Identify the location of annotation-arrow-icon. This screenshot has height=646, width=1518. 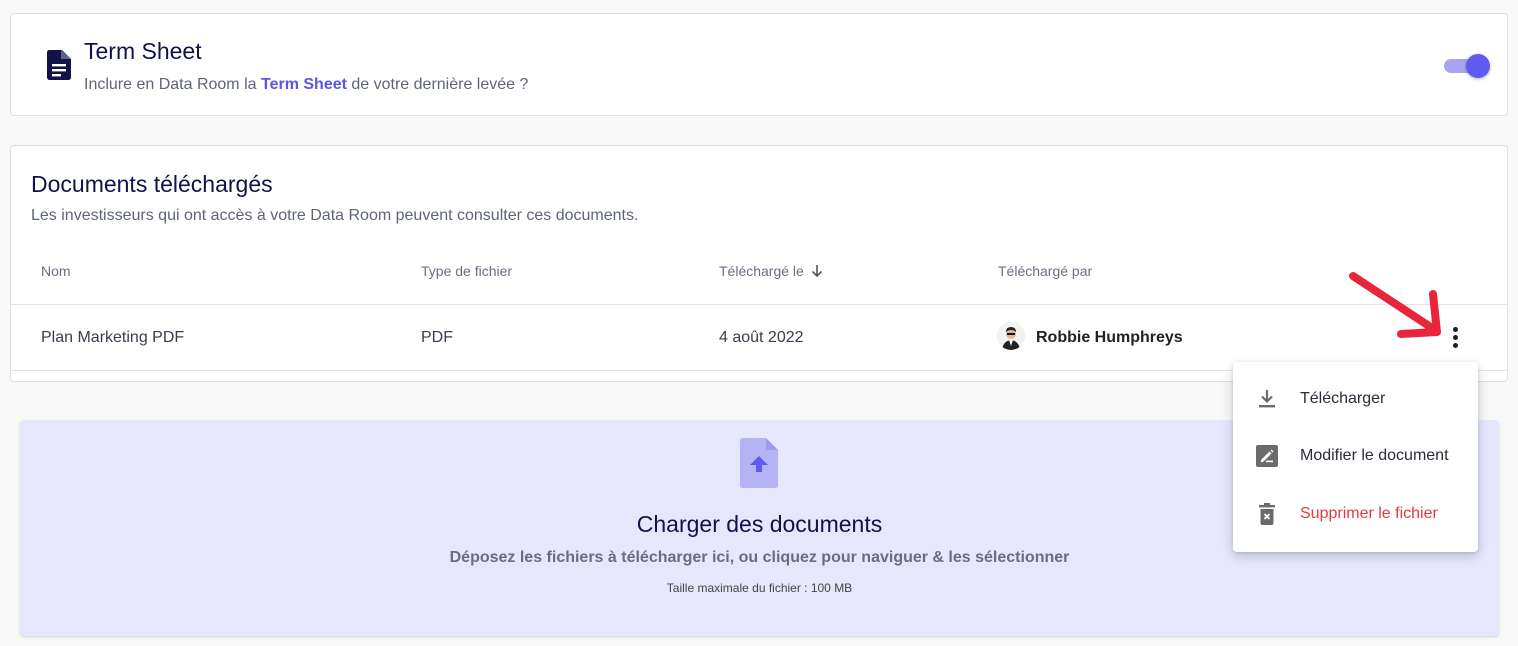
(1395, 305).